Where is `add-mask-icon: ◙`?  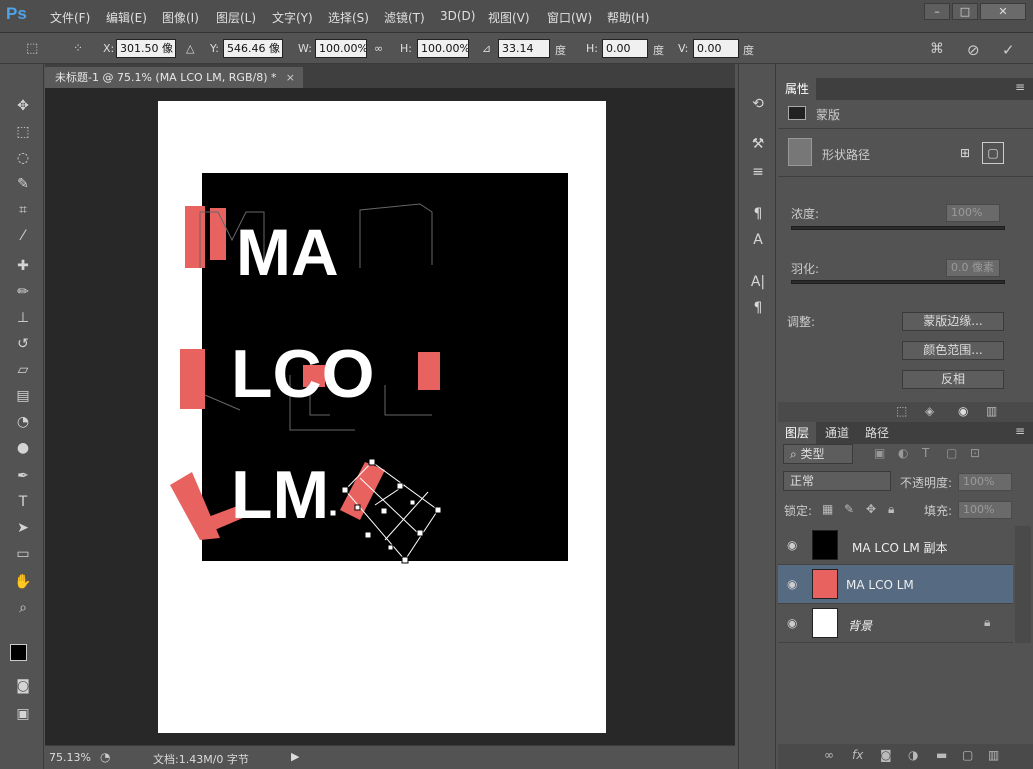
add-mask-icon: ◙ is located at coordinates (886, 755).